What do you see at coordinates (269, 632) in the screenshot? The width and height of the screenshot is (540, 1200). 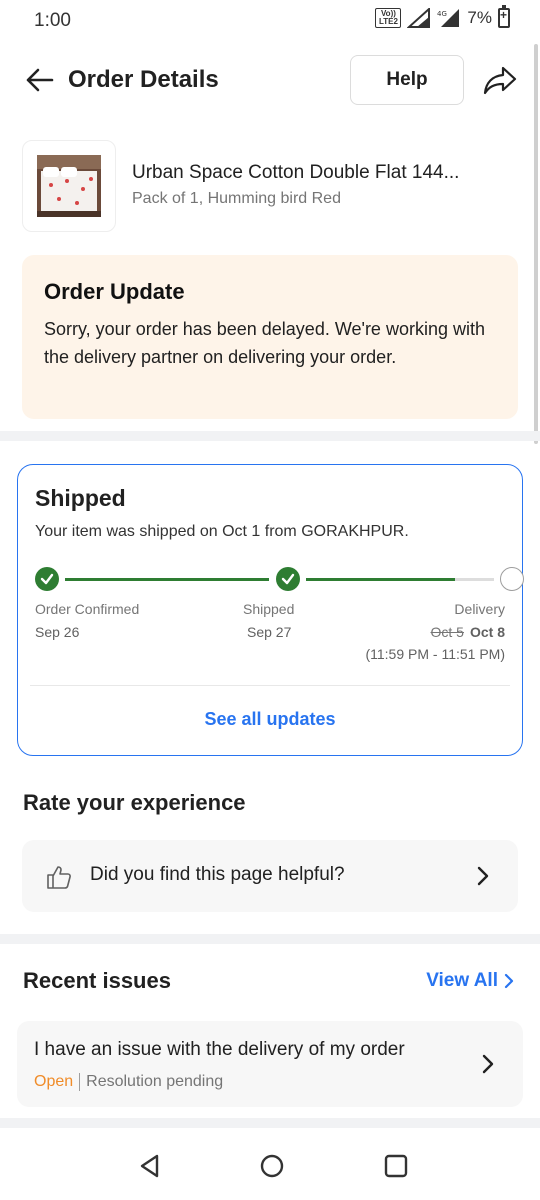 I see `stage-date-shipped: Sep 27` at bounding box center [269, 632].